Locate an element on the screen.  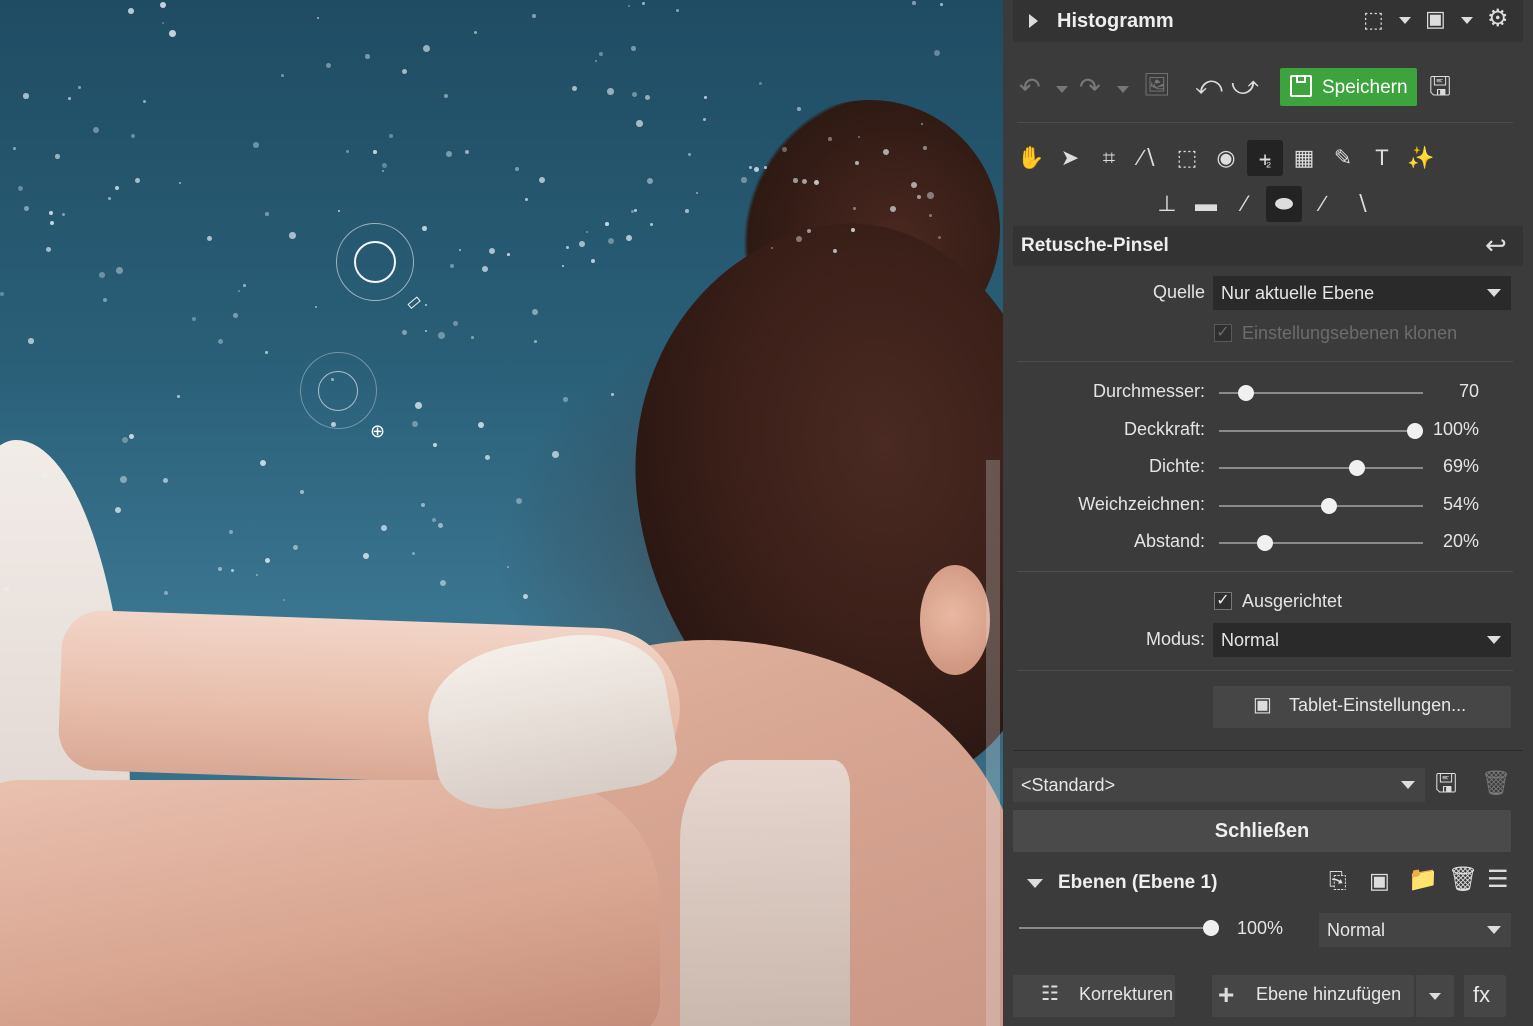
stamp-icon: ⊥ is located at coordinates (1167, 204).